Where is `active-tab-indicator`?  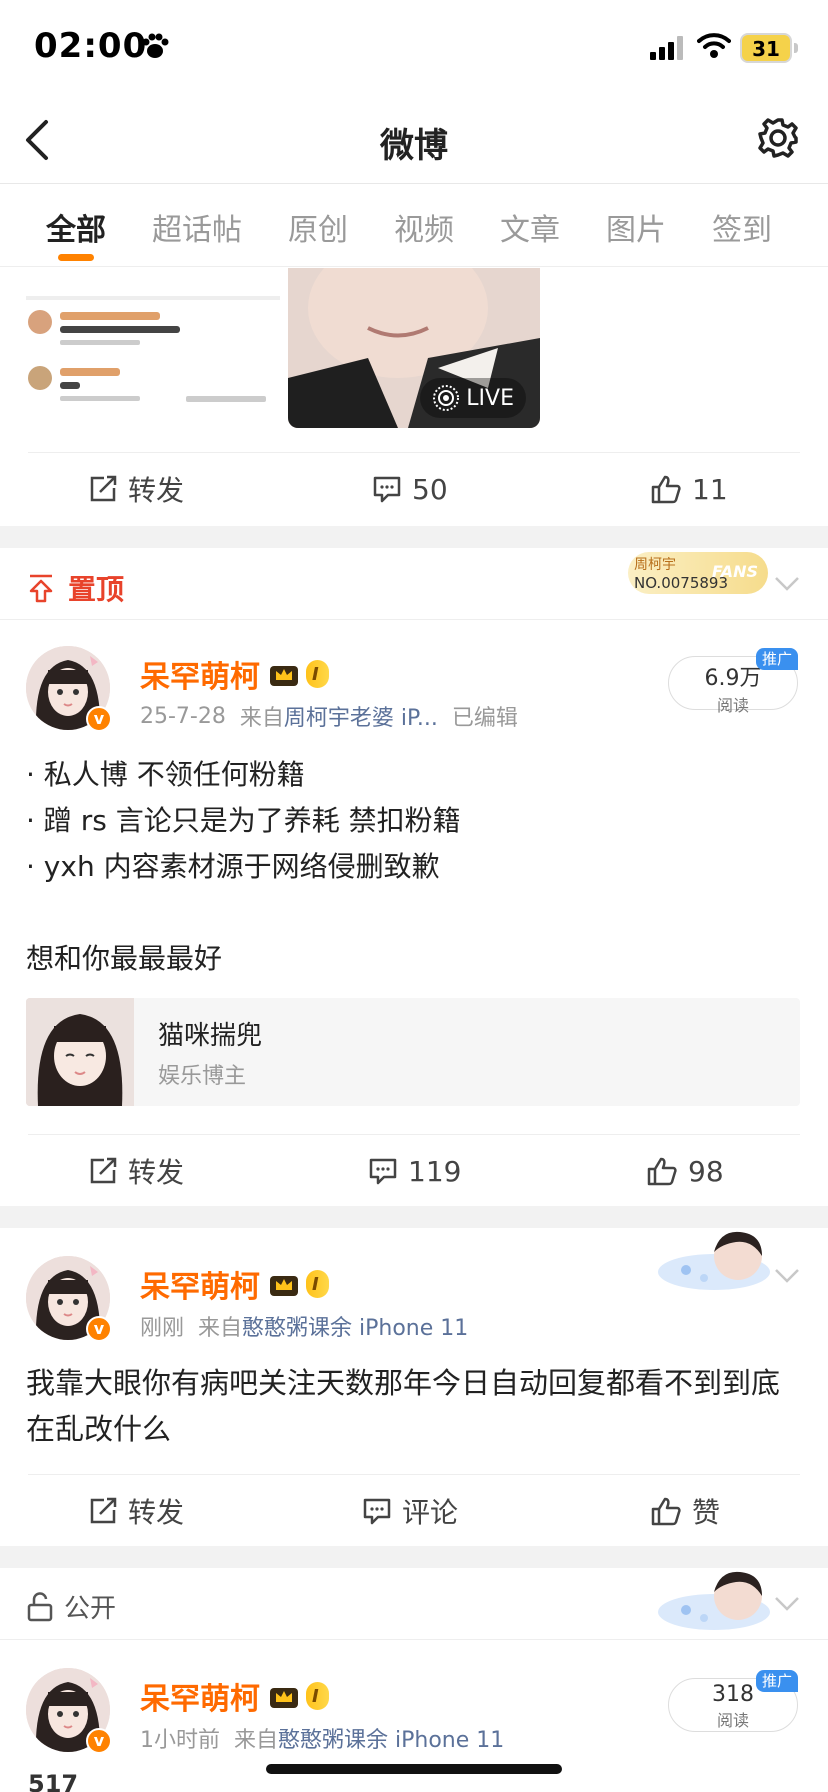
active-tab-indicator is located at coordinates (76, 257).